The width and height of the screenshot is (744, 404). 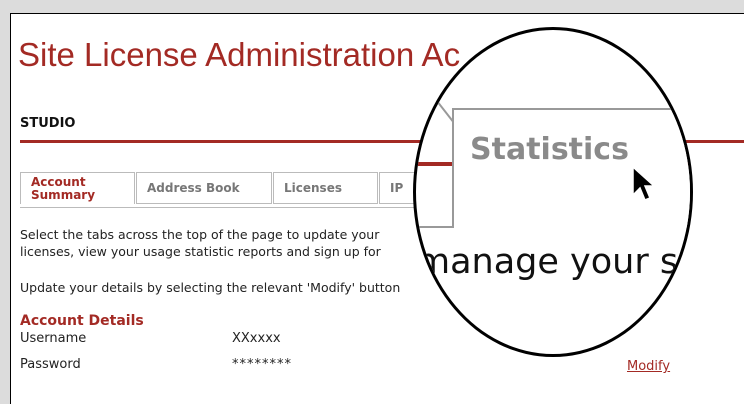 I want to click on modify-link: Modify, so click(x=648, y=366).